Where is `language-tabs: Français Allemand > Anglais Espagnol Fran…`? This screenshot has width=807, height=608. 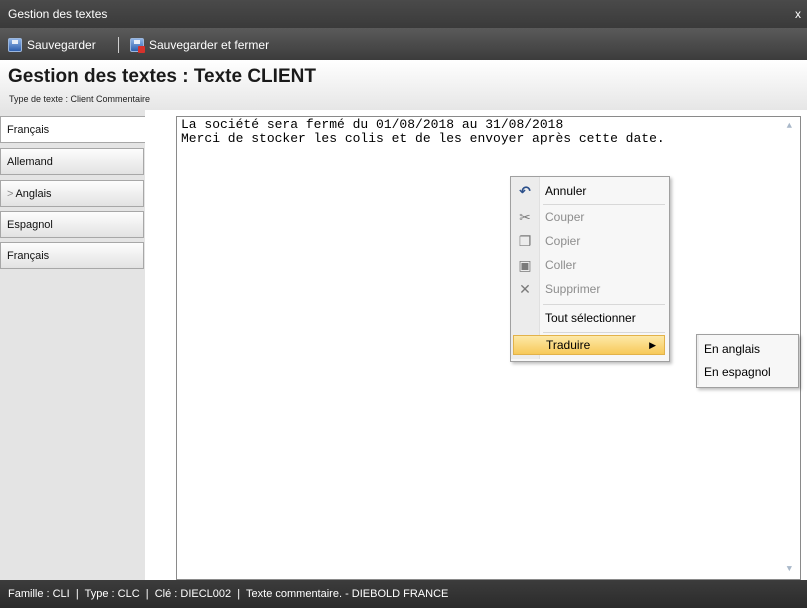
language-tabs: Français Allemand > Anglais Espagnol Fran… is located at coordinates (73, 345).